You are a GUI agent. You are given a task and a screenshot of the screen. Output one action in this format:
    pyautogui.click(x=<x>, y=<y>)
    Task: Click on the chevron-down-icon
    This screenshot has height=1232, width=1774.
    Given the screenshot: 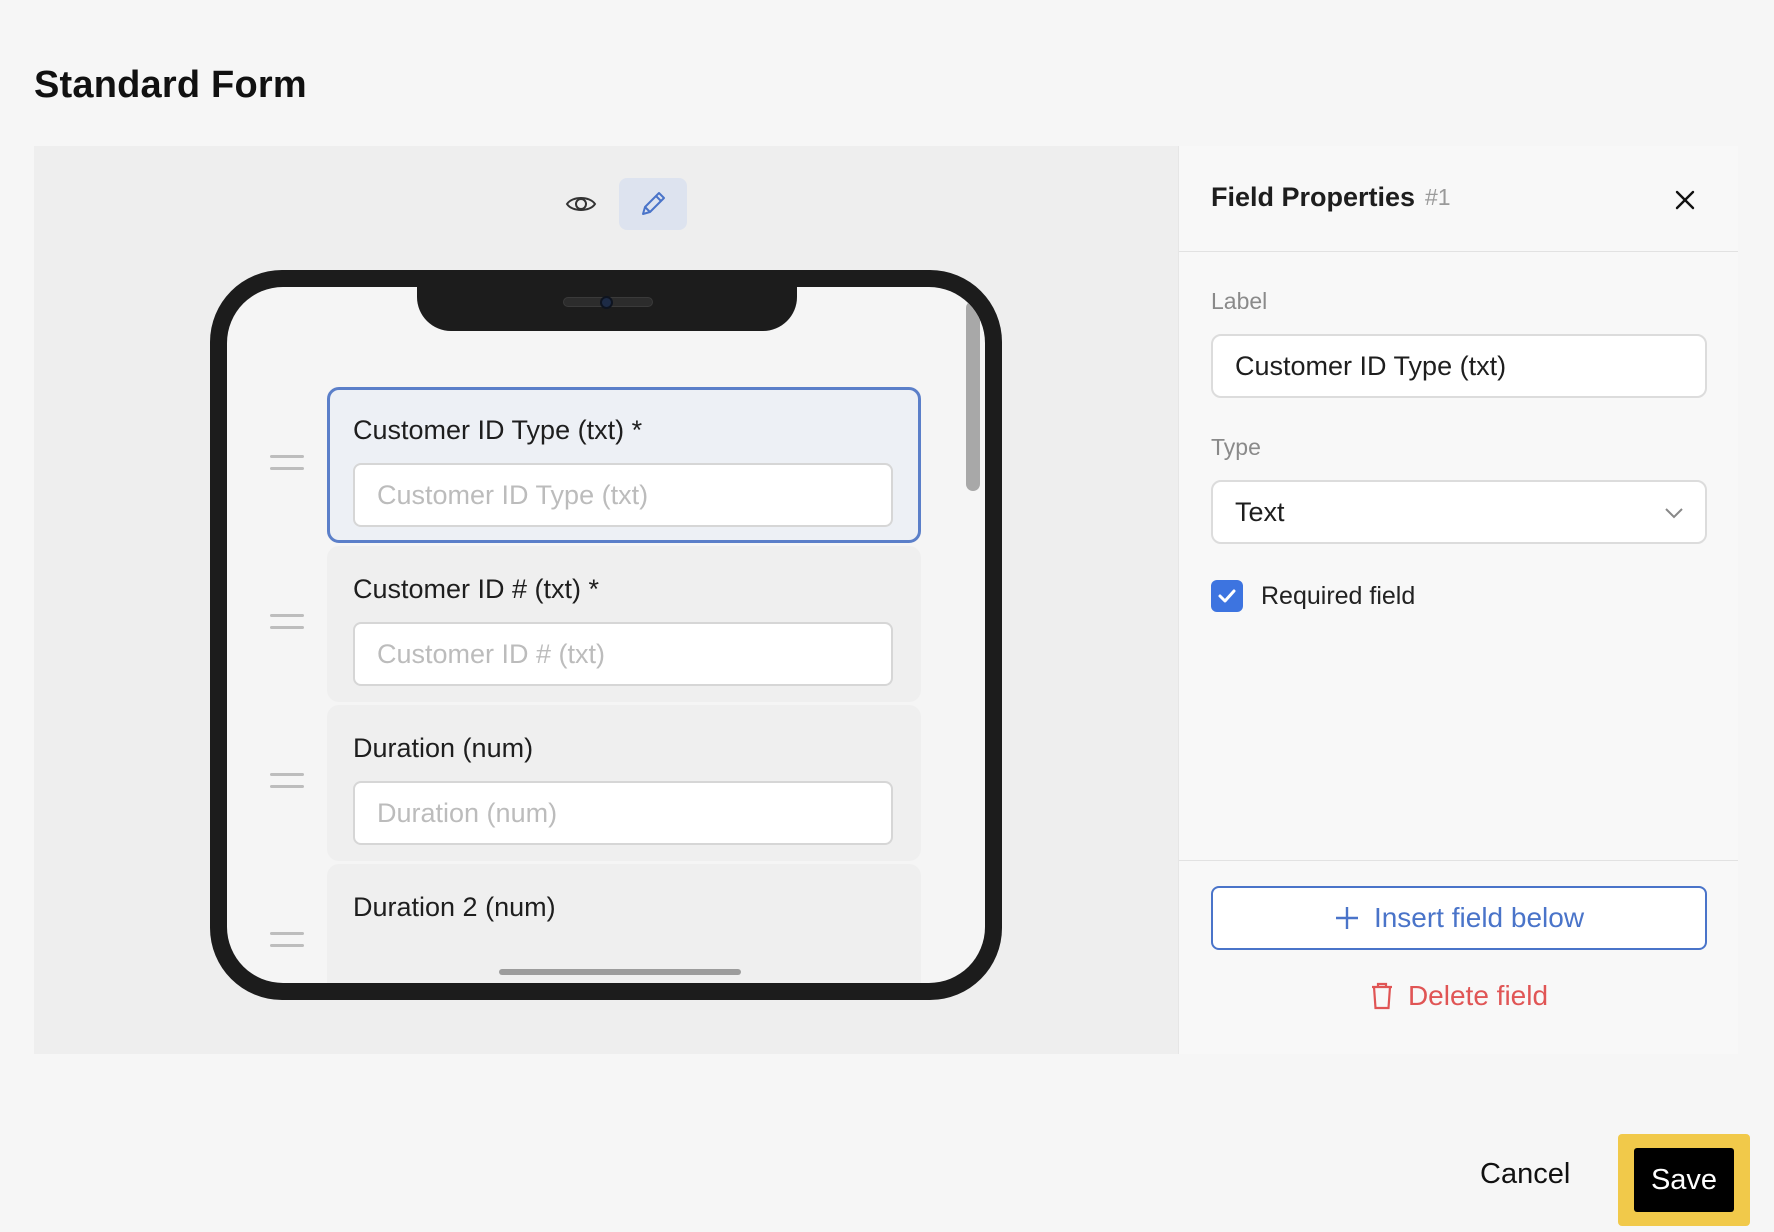 What is the action you would take?
    pyautogui.click(x=1674, y=513)
    